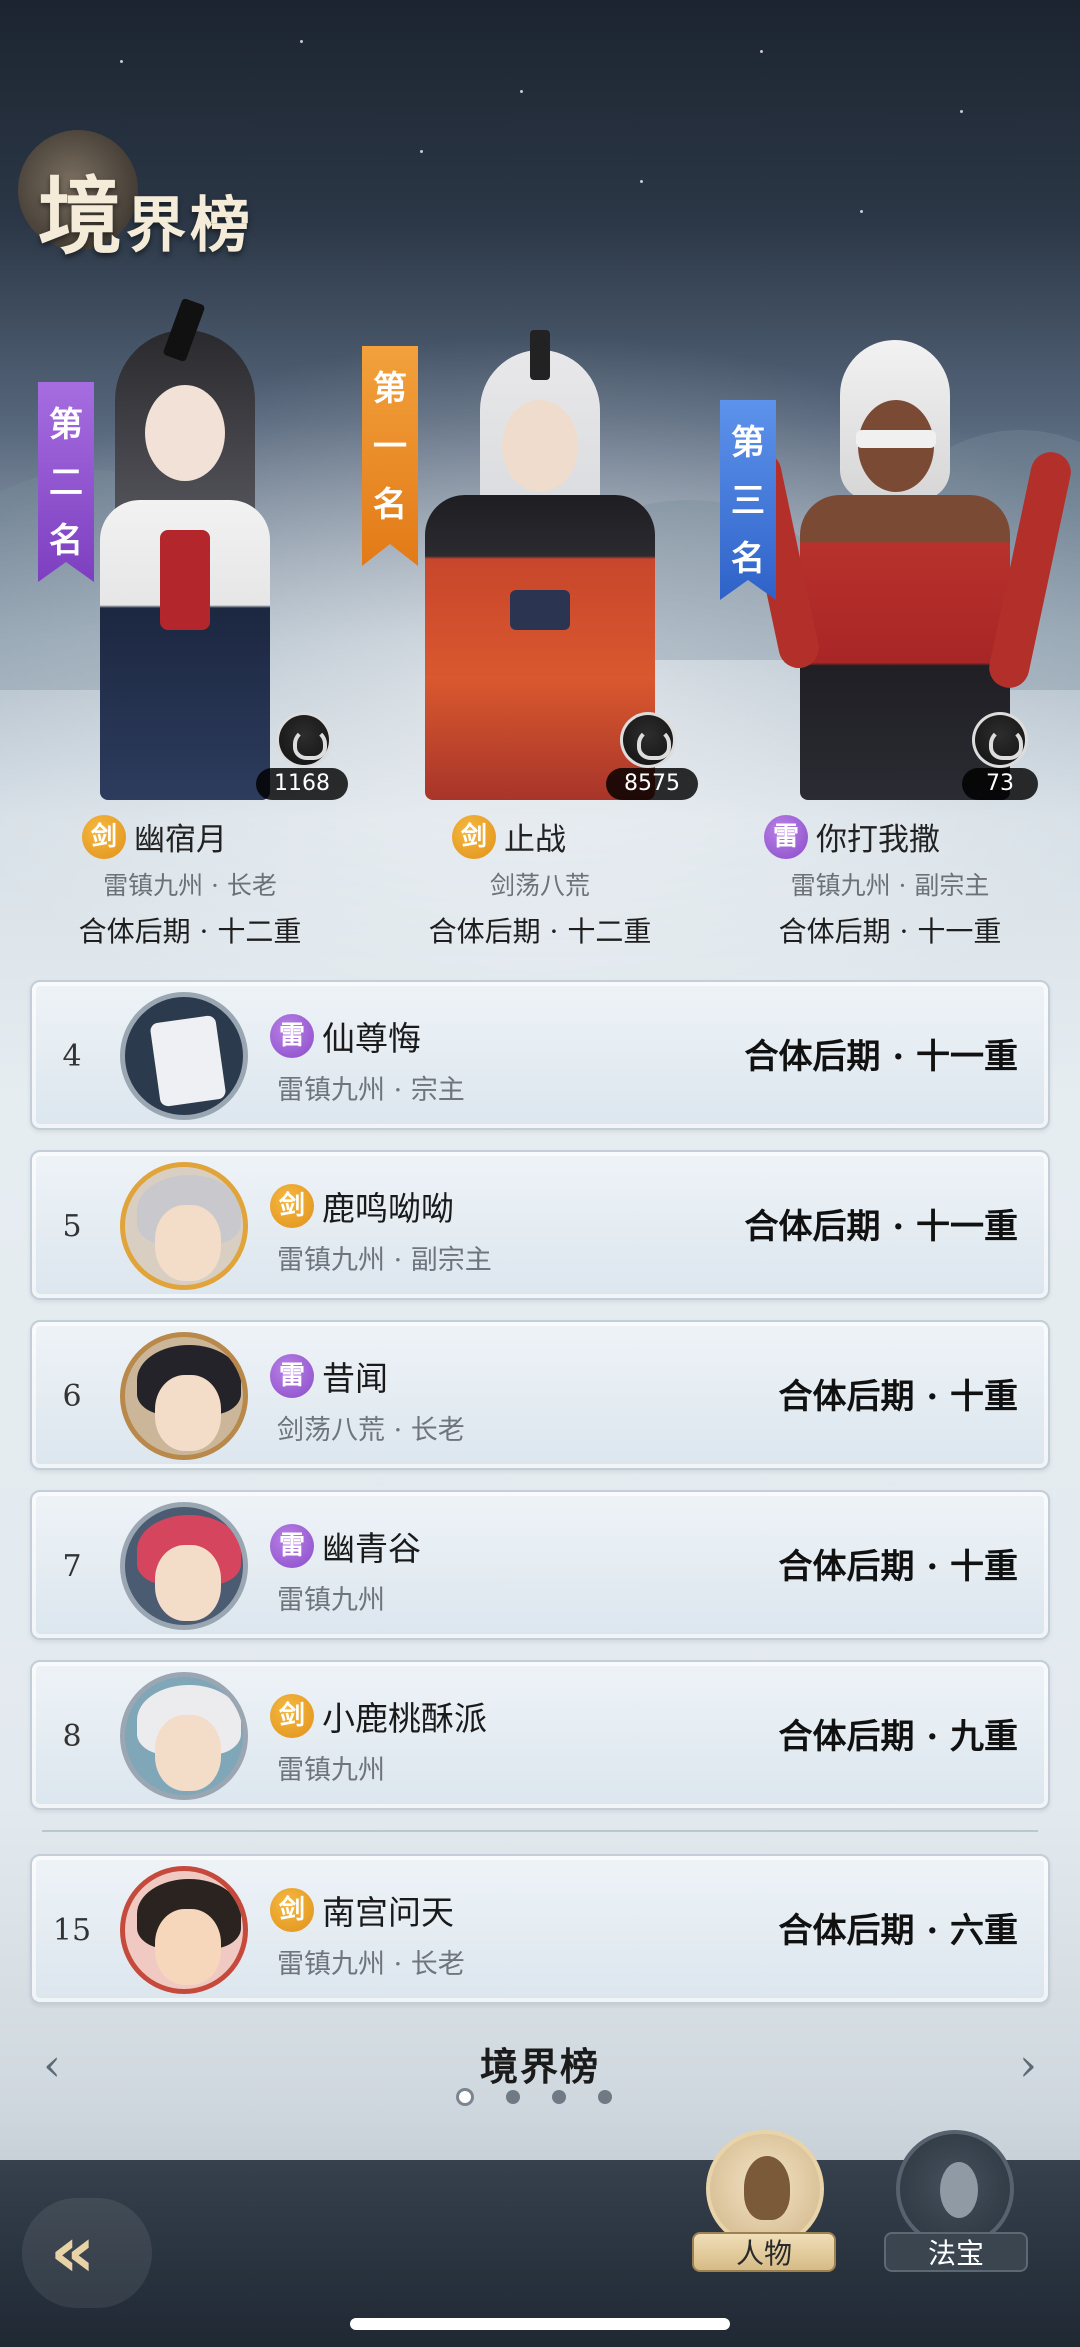 The height and width of the screenshot is (2347, 1080). What do you see at coordinates (388, 1912) in the screenshot?
I see `player-name: 南宫问天` at bounding box center [388, 1912].